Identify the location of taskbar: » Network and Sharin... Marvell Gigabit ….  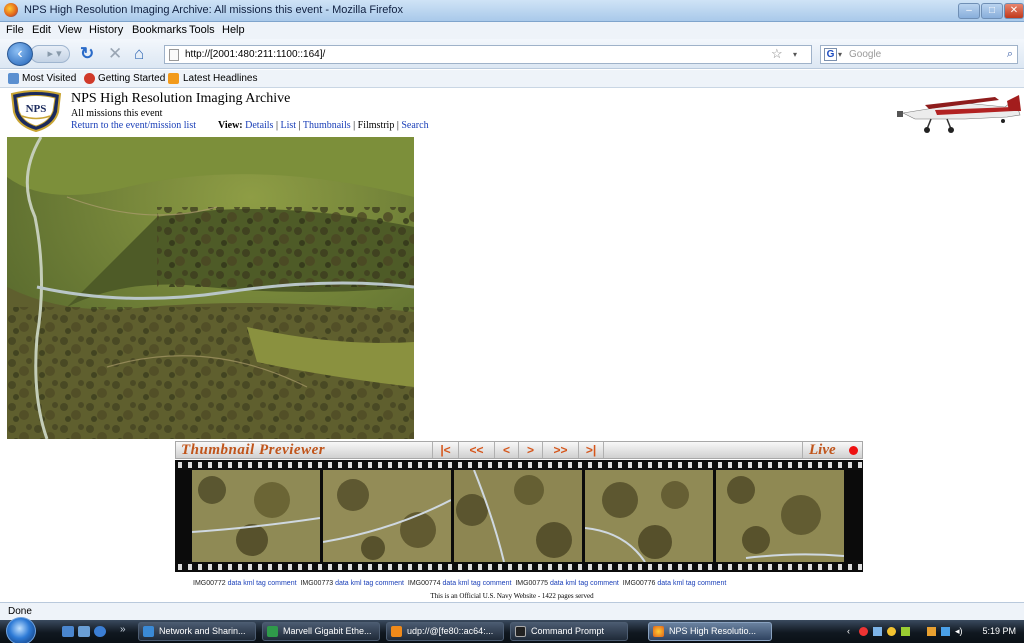
(512, 630).